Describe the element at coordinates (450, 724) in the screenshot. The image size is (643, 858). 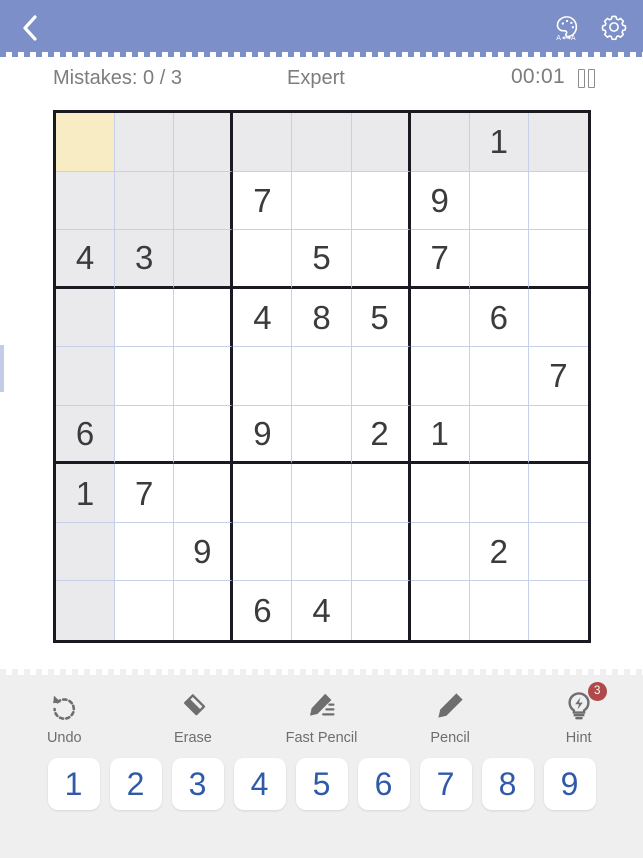
I see `tool-pencil: Pencil` at that location.